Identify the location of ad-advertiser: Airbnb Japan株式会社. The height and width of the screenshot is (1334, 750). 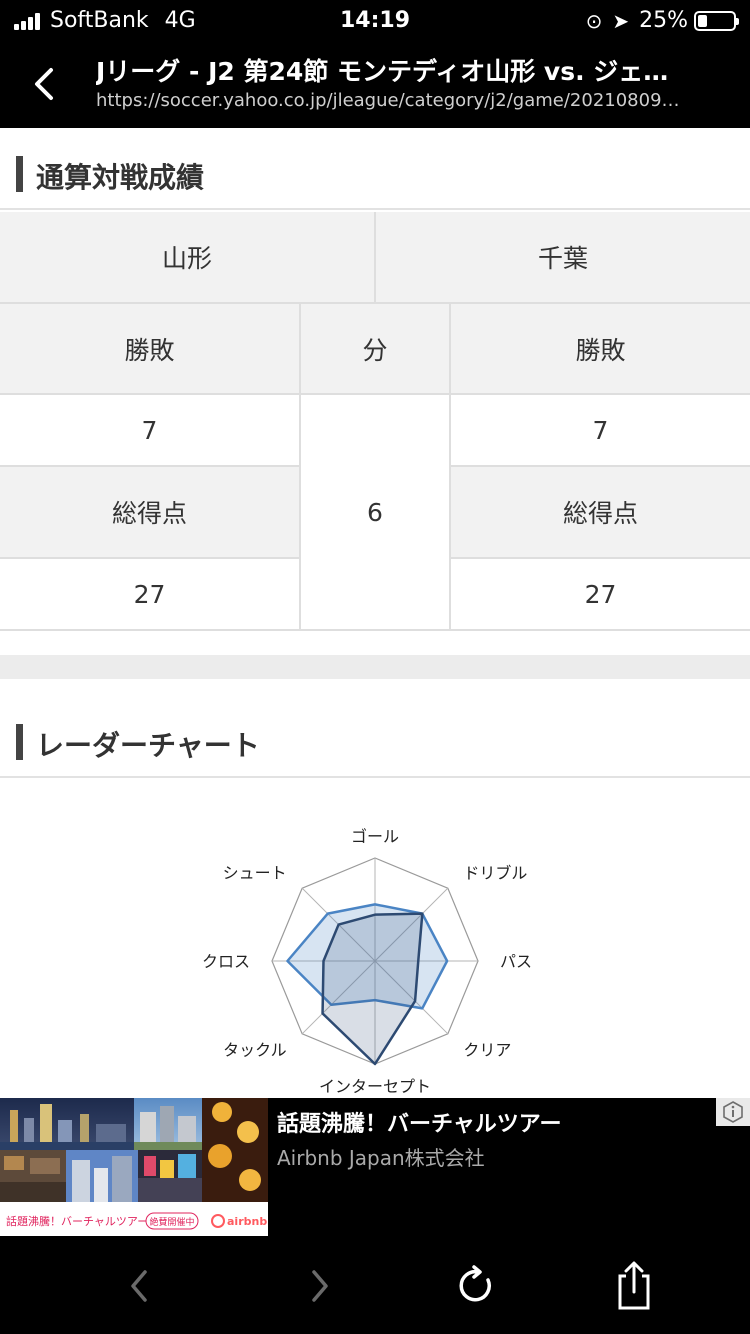
(381, 1158).